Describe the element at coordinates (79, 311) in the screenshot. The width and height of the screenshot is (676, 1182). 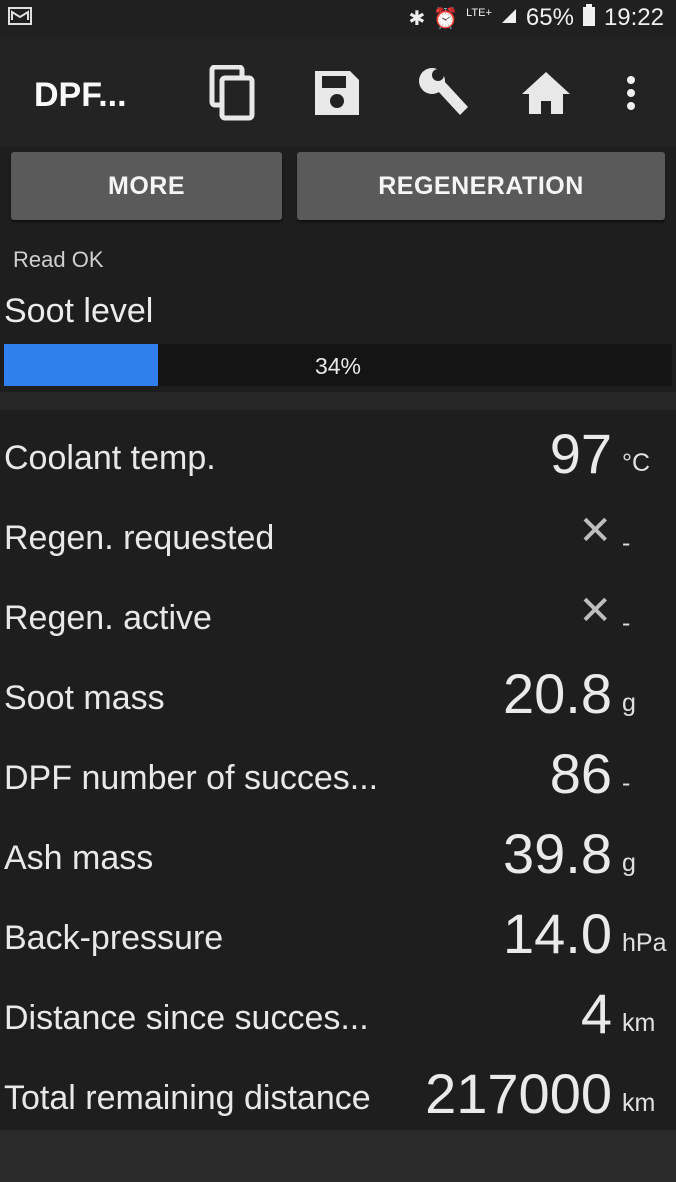
I see `soot-level-label: Soot level` at that location.